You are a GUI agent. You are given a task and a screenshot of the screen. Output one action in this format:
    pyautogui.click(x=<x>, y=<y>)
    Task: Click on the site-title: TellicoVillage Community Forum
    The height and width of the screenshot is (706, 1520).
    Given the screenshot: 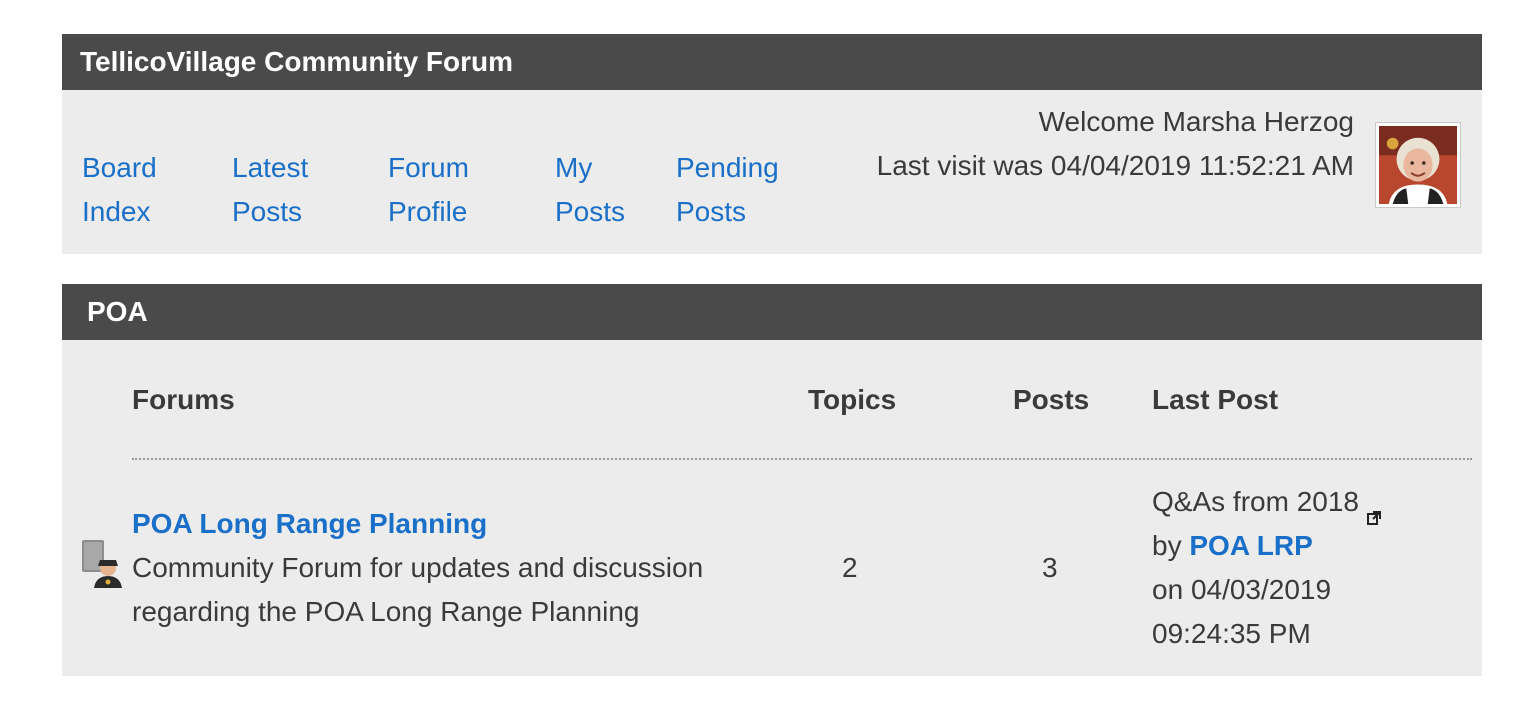 What is the action you would take?
    pyautogui.click(x=772, y=62)
    